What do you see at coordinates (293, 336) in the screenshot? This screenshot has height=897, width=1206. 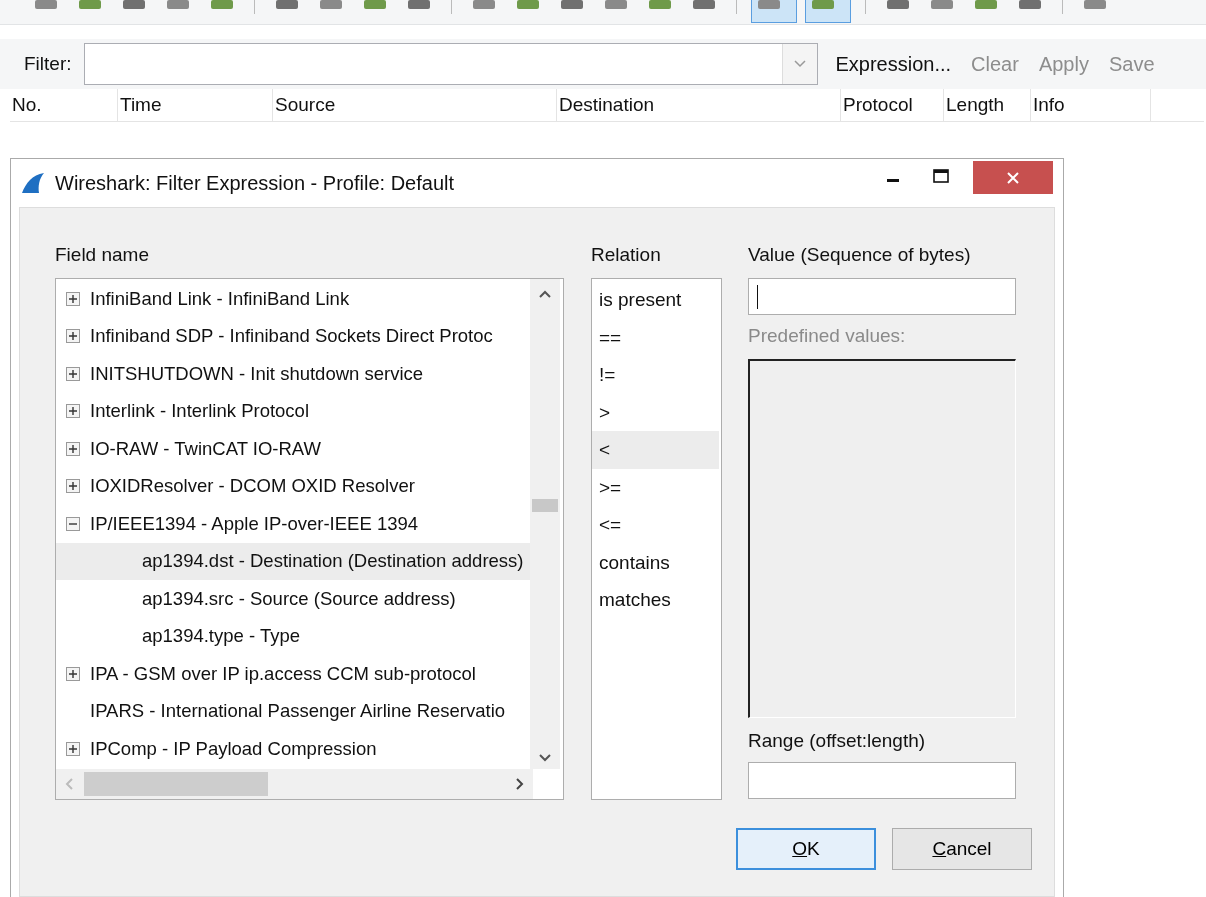 I see `tree-item: Infiniband SDP - Infiniband Sockets Direct Protoc` at bounding box center [293, 336].